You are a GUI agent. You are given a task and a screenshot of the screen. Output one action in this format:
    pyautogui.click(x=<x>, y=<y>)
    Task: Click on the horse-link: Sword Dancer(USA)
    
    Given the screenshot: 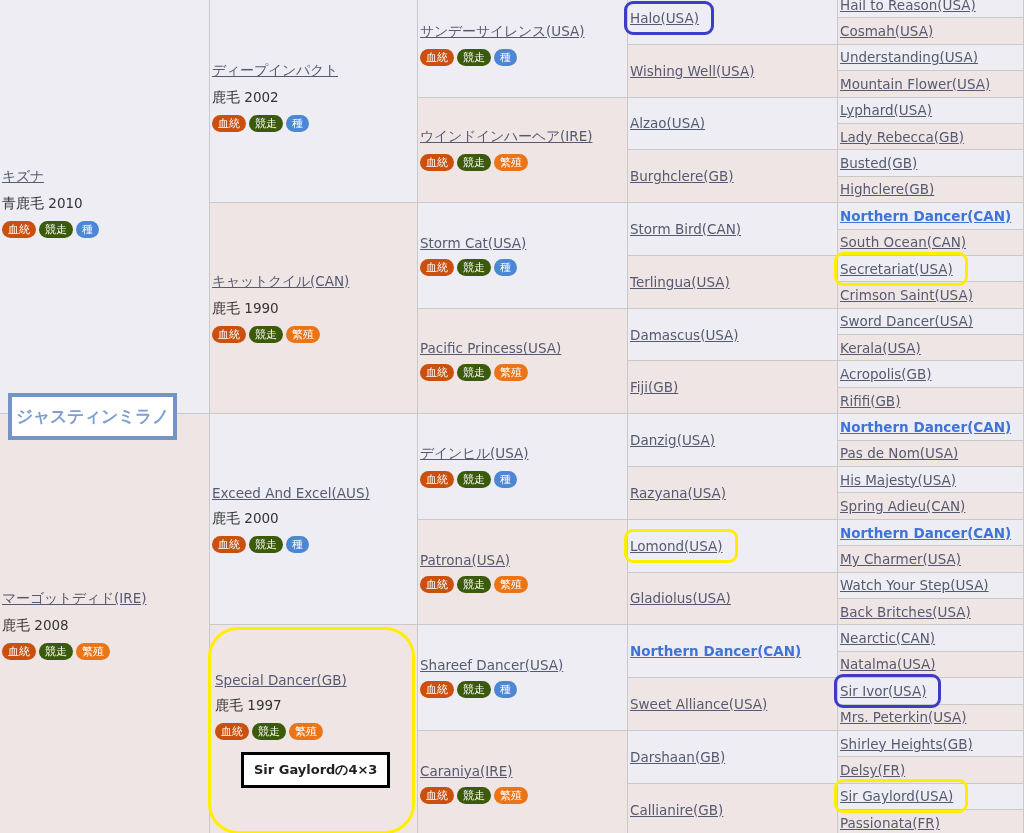 What is the action you would take?
    pyautogui.click(x=907, y=321)
    